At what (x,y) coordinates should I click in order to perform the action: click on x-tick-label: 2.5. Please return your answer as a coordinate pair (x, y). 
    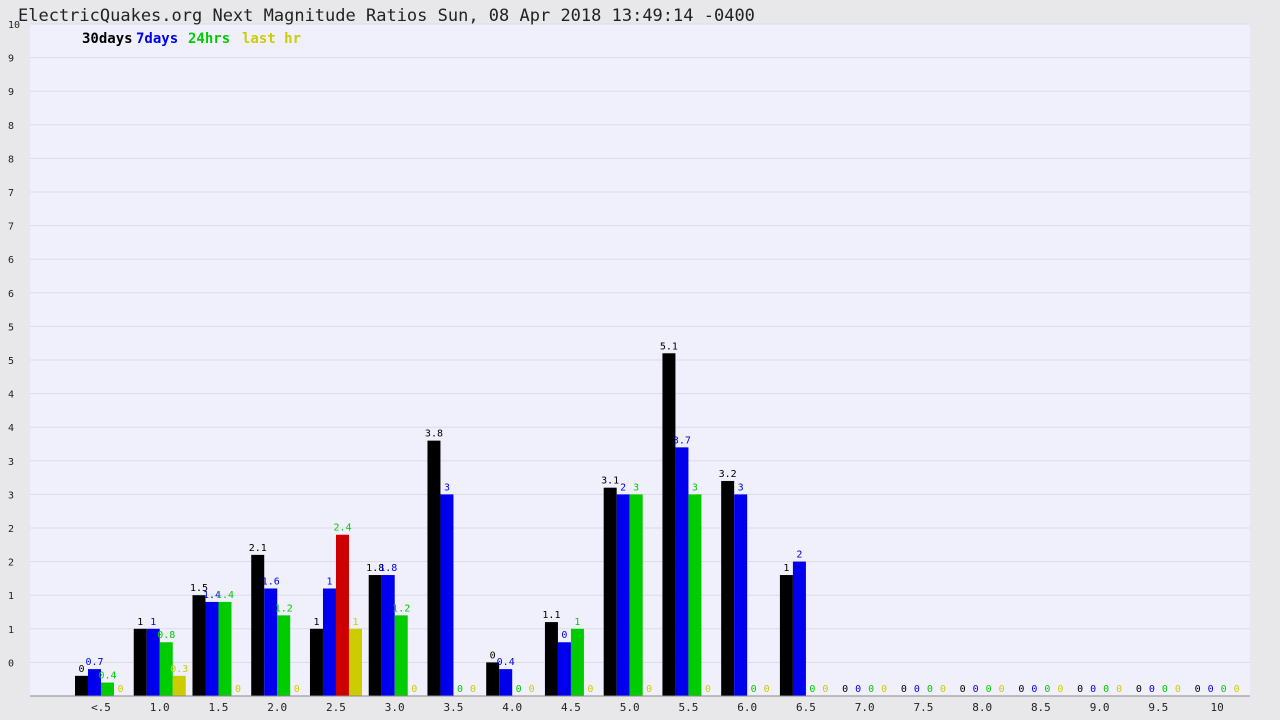
    Looking at the image, I should click on (336, 707).